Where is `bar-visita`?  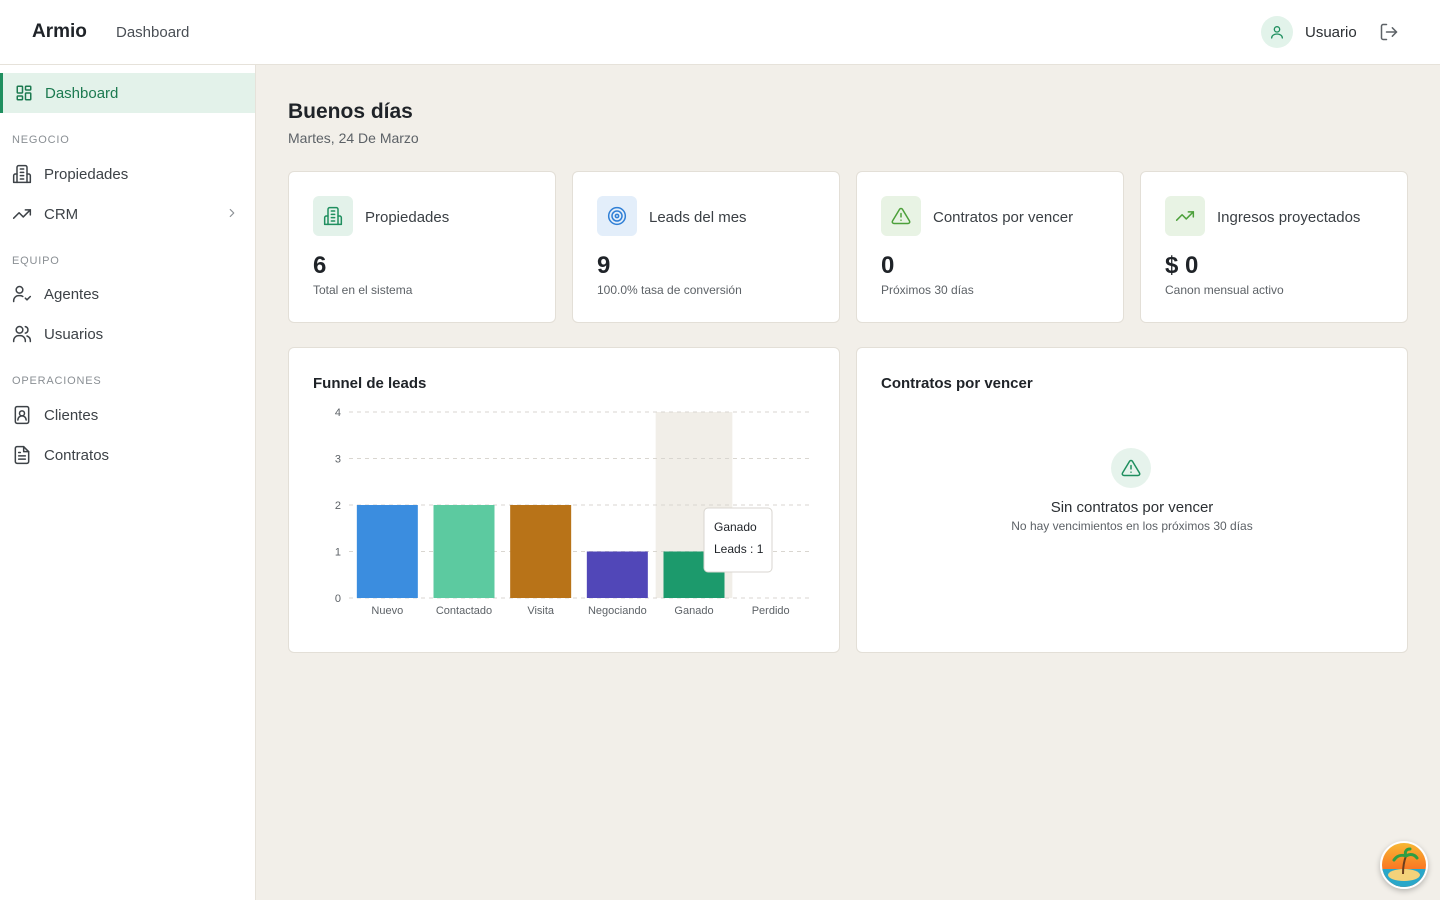
bar-visita is located at coordinates (541, 551).